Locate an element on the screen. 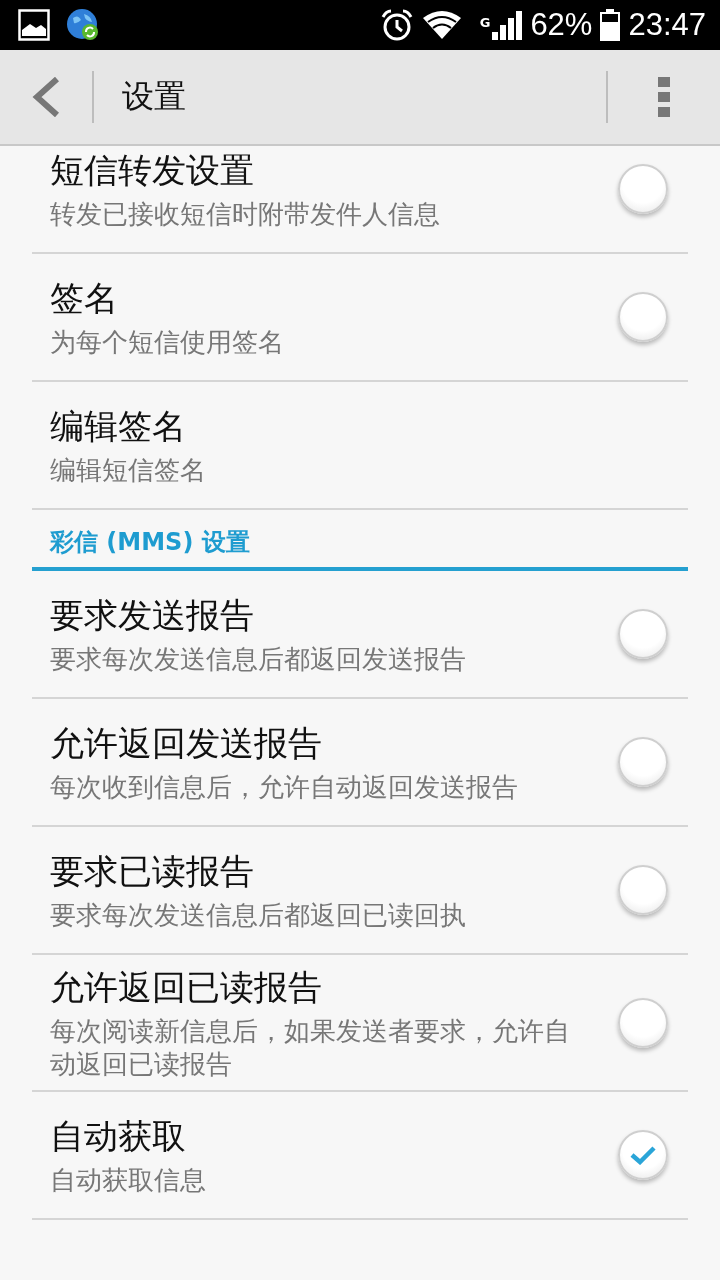 The width and height of the screenshot is (720, 1280). item-summary: 自动获取信息 is located at coordinates (128, 1180).